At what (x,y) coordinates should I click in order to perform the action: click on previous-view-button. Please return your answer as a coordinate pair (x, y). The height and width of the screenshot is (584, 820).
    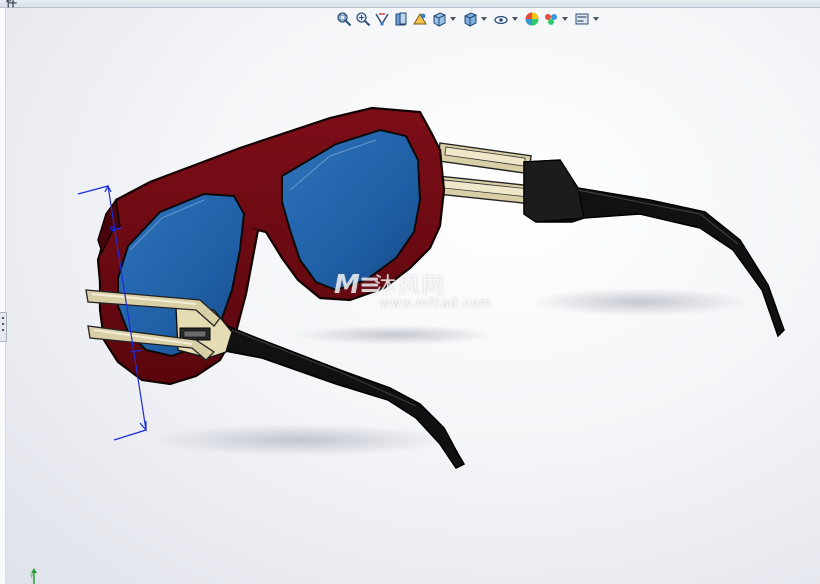
    Looking at the image, I should click on (382, 19).